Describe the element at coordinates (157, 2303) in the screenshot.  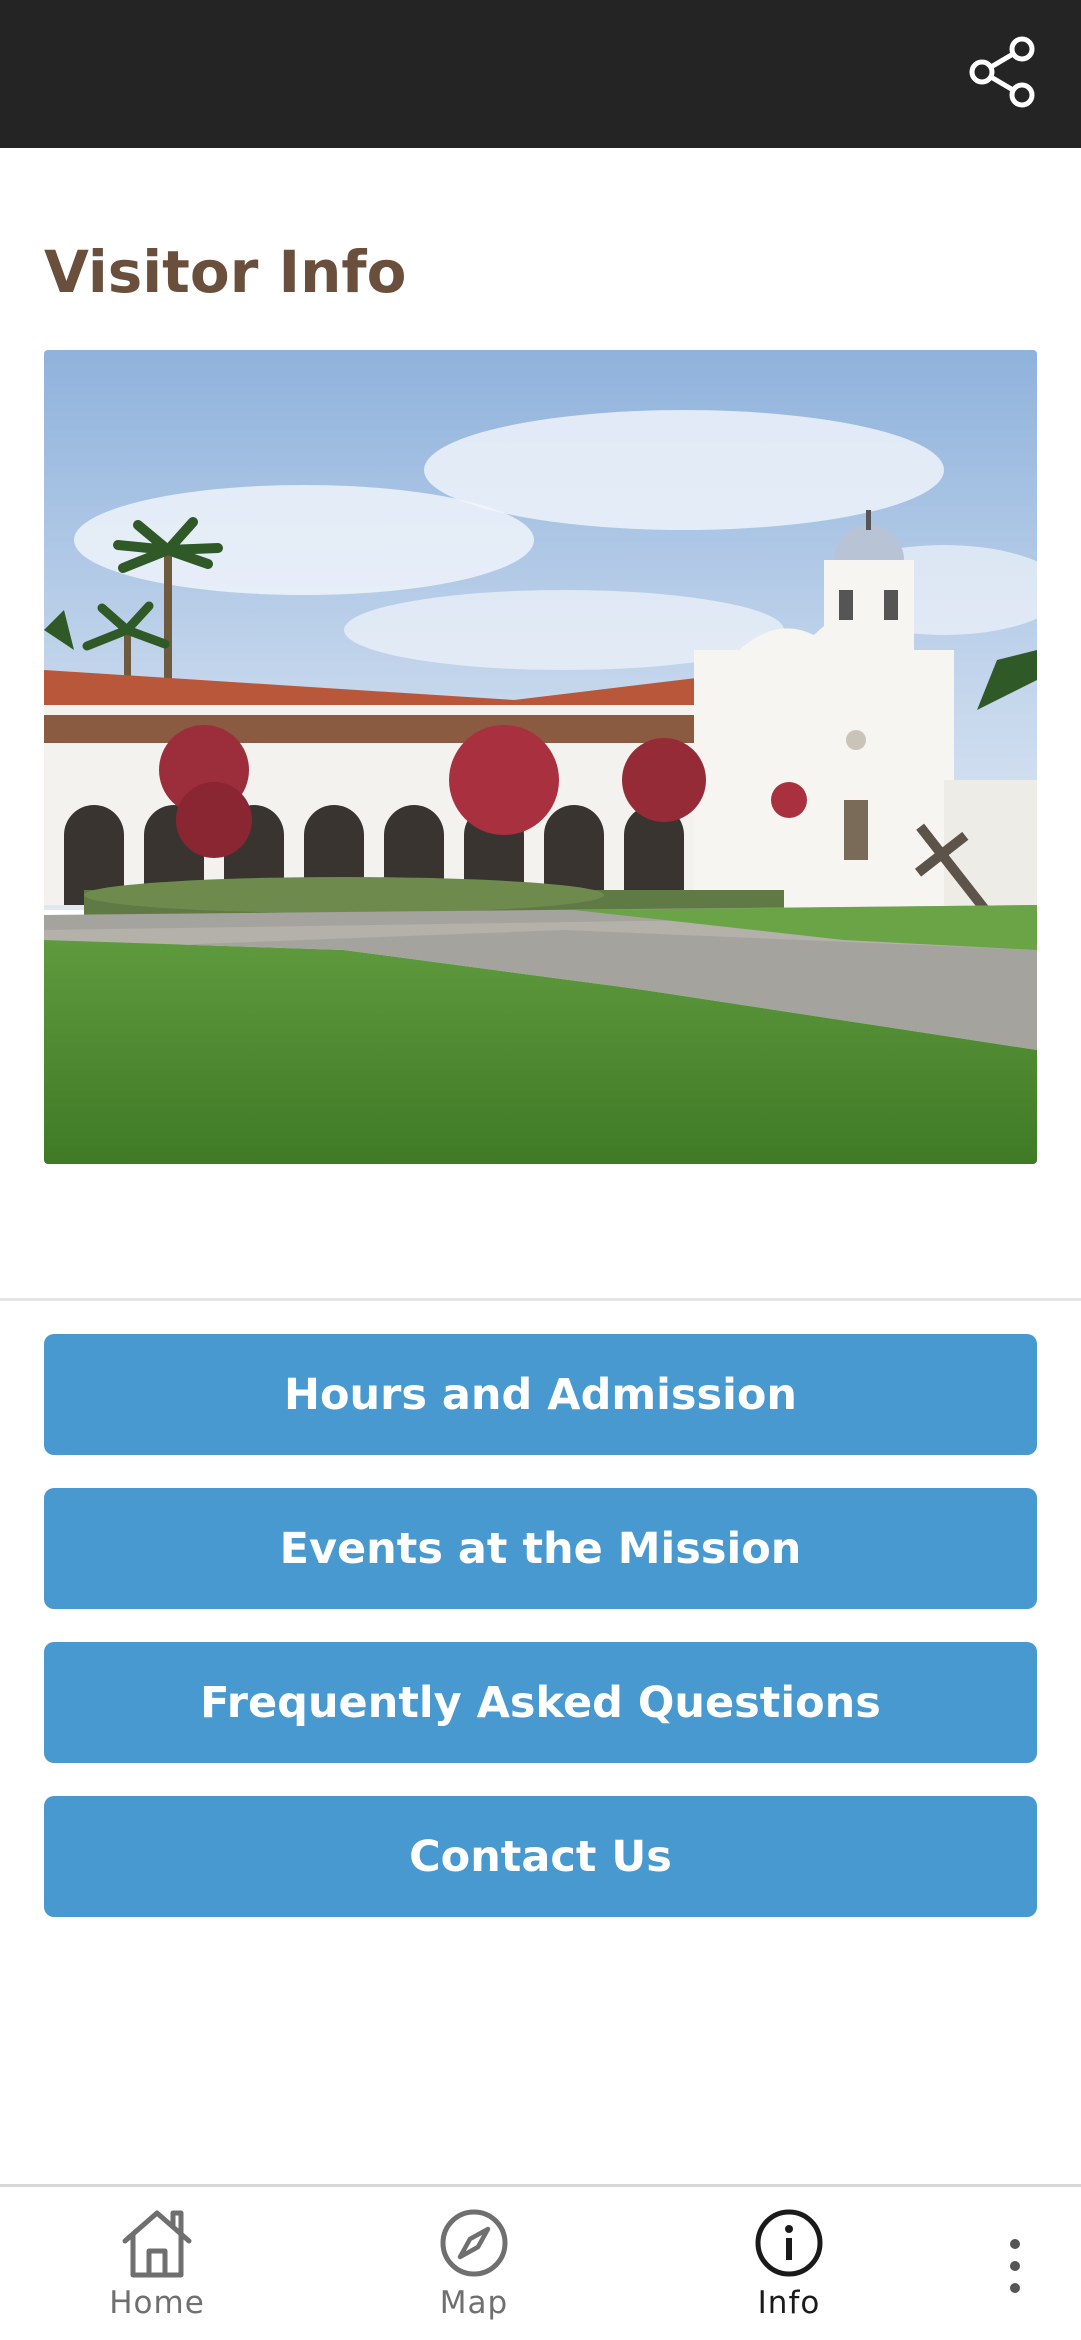
I see `nav-label-home: Home` at that location.